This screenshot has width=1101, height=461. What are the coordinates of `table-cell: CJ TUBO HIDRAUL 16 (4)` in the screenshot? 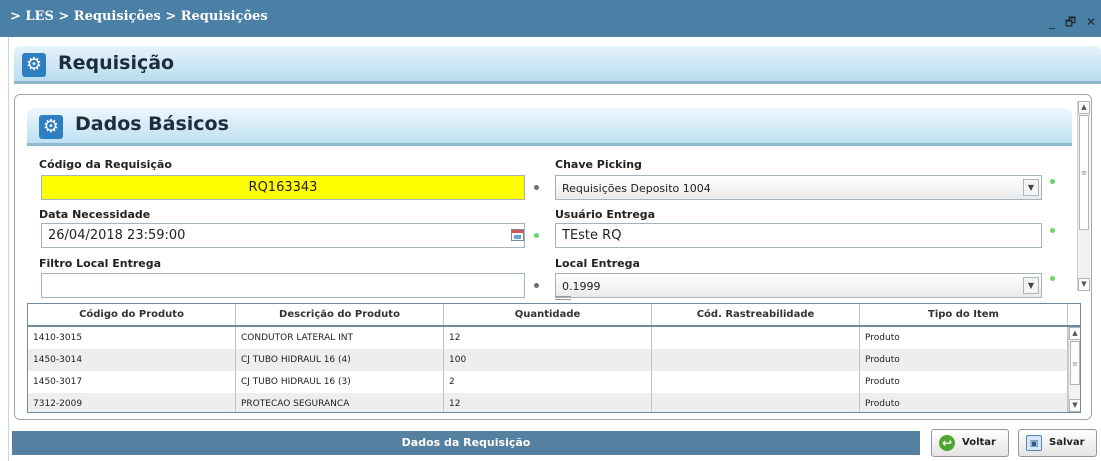 It's located at (340, 360).